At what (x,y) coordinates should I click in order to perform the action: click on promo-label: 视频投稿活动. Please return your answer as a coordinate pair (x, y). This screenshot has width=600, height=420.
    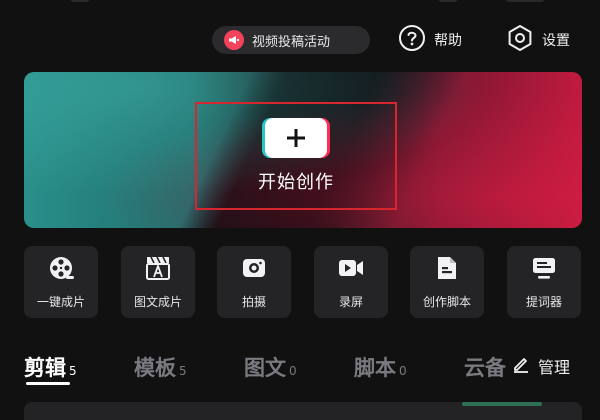
    Looking at the image, I should click on (291, 42).